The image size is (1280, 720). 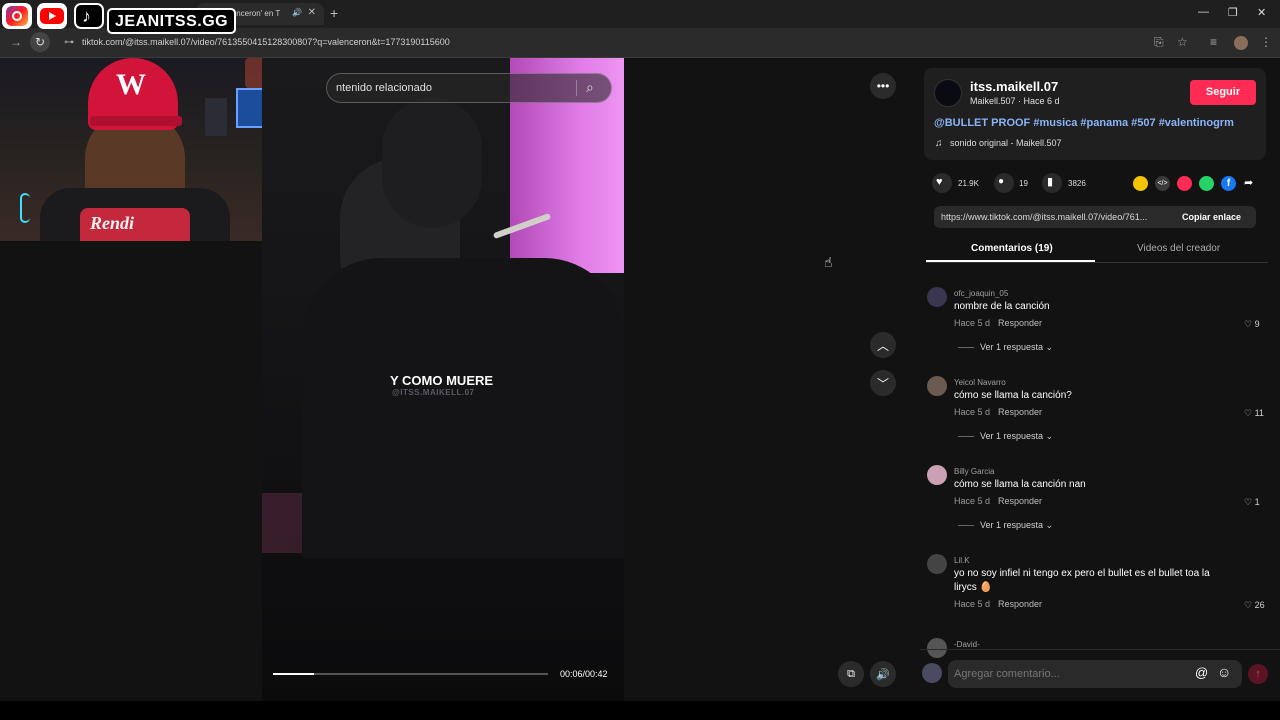 I want to click on emoji-icon: ☺, so click(x=1224, y=672).